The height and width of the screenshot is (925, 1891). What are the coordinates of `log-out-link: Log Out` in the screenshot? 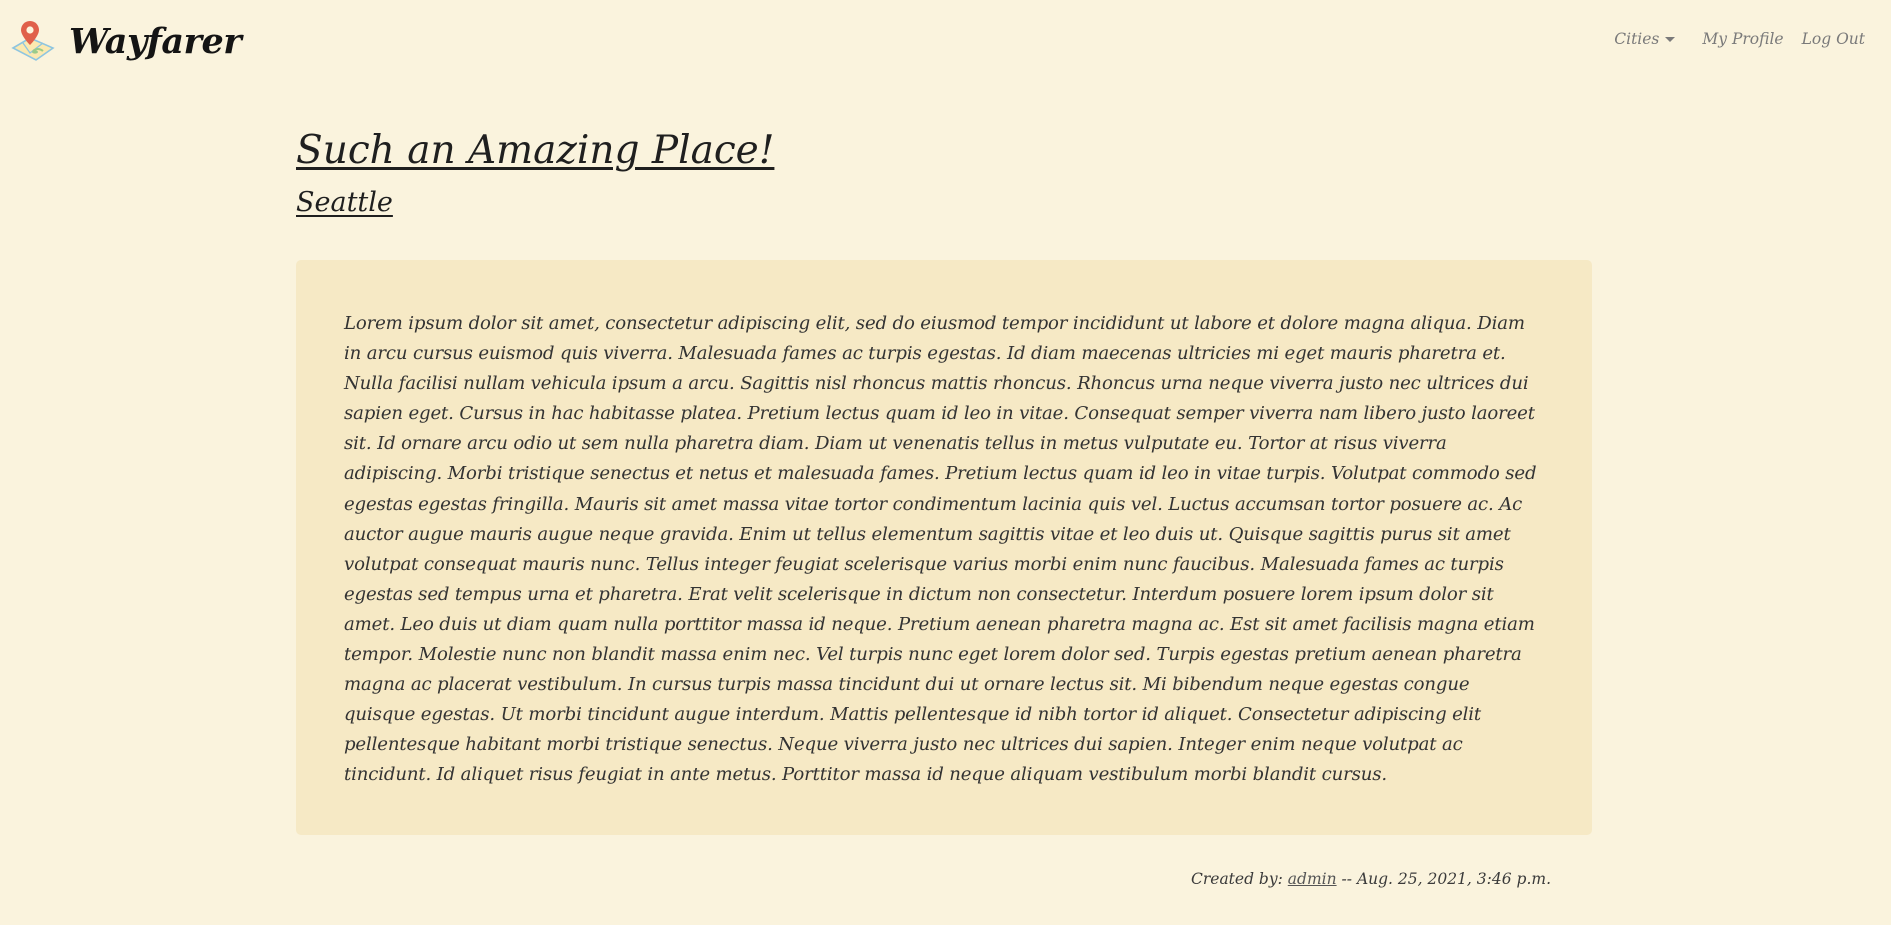 It's located at (1833, 39).